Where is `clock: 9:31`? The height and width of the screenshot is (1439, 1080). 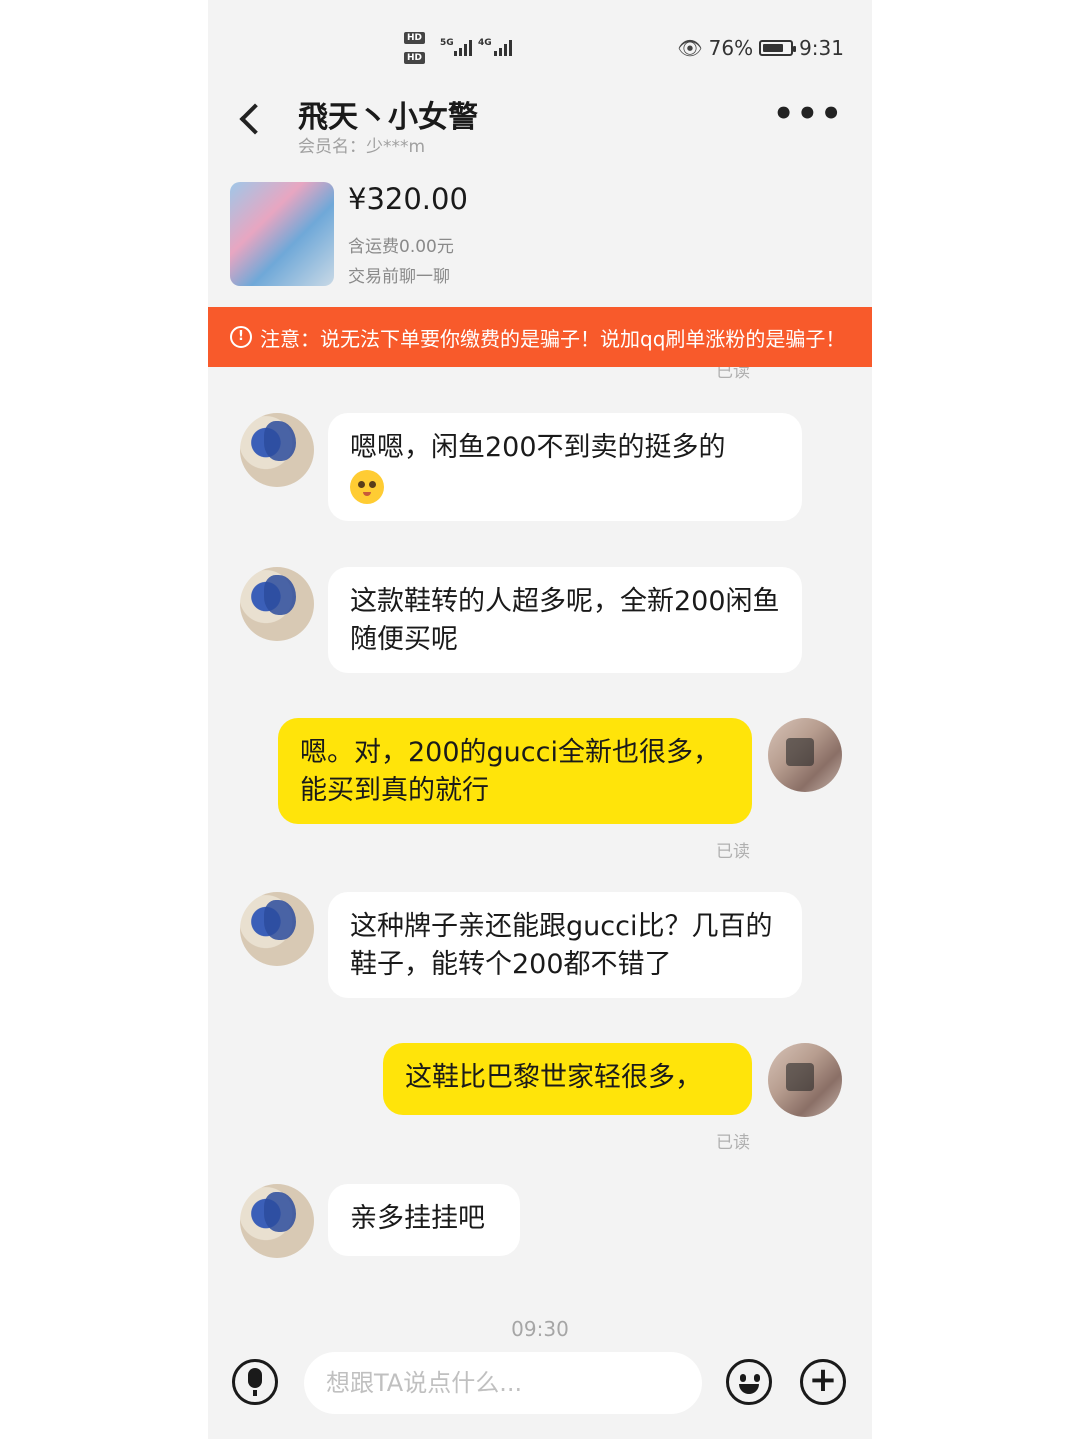 clock: 9:31 is located at coordinates (821, 48).